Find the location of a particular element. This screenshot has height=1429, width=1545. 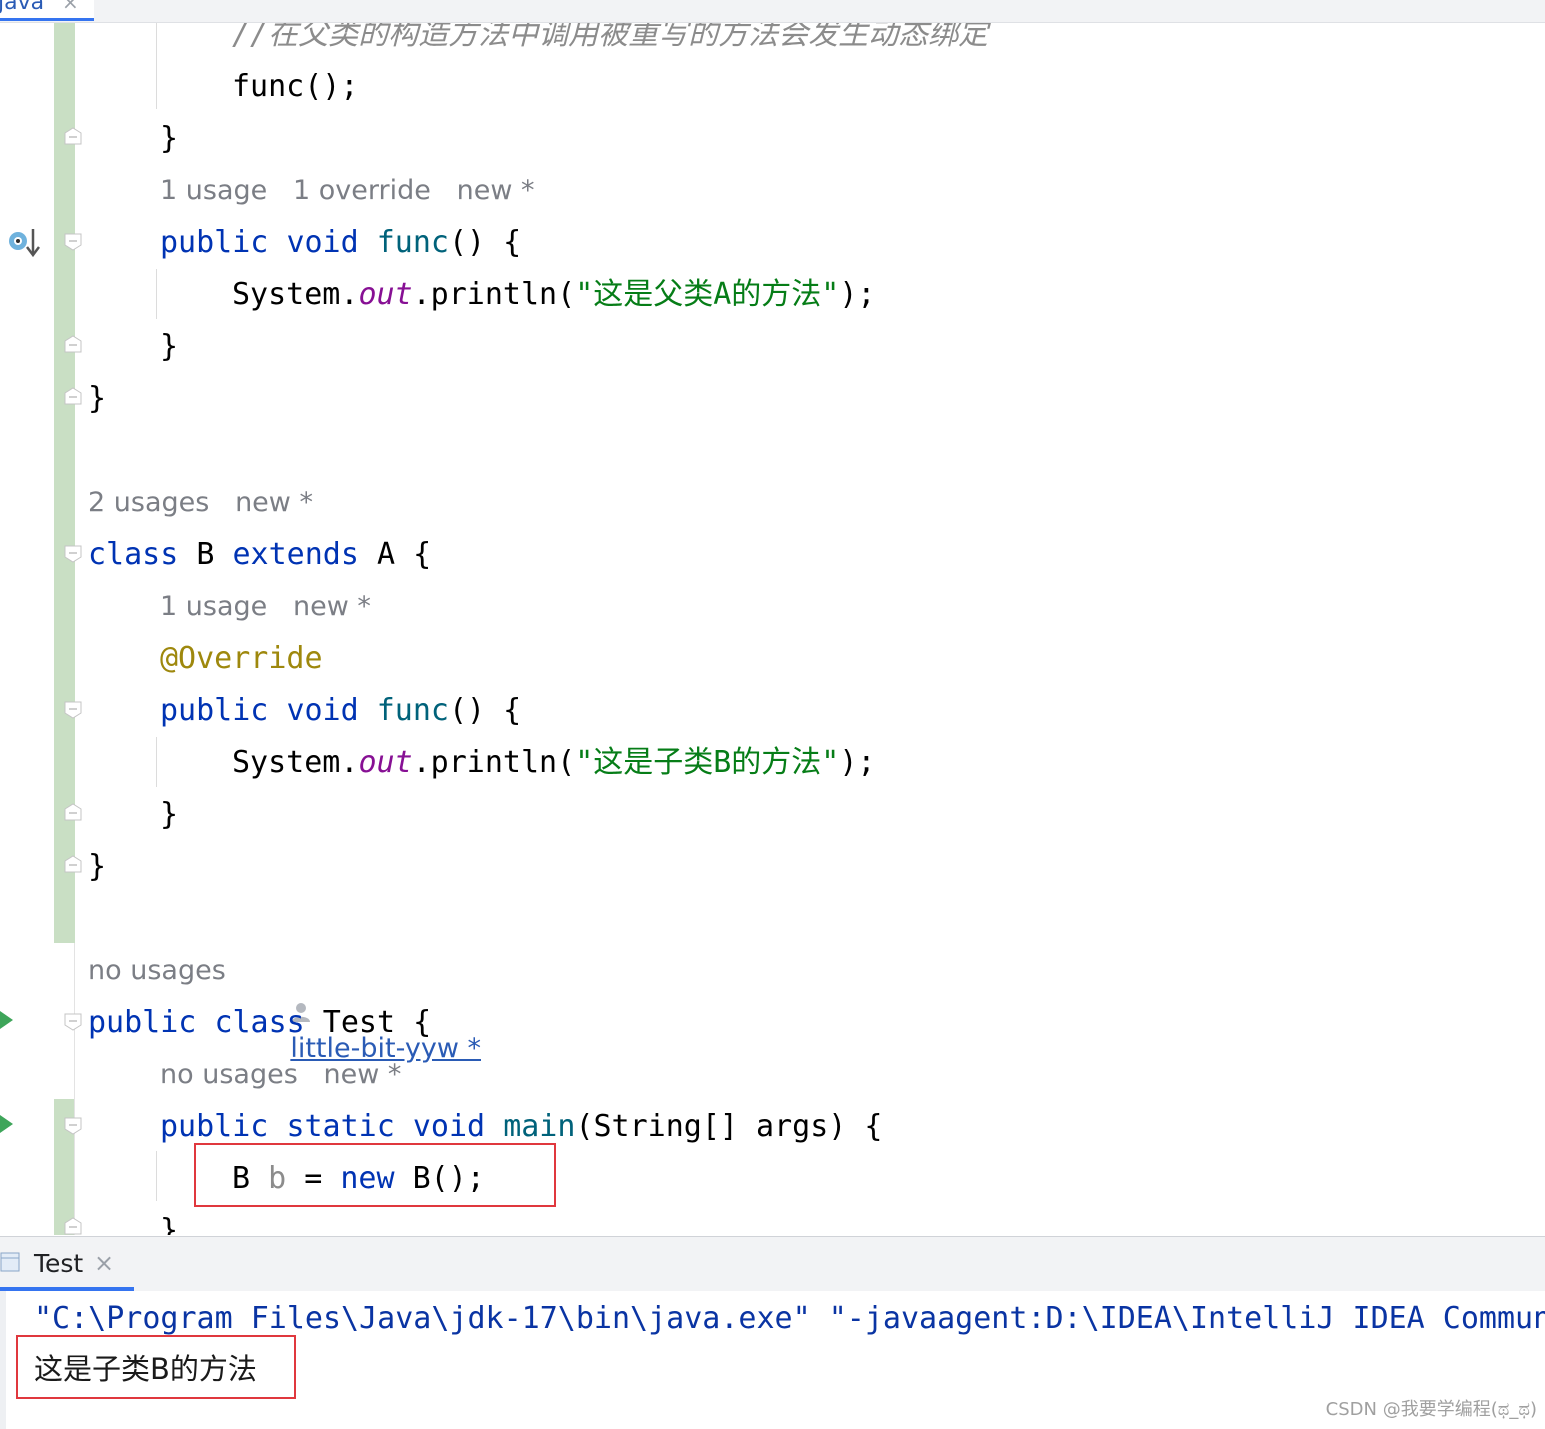

inlay-hint: 2 usages new * is located at coordinates (200, 503).